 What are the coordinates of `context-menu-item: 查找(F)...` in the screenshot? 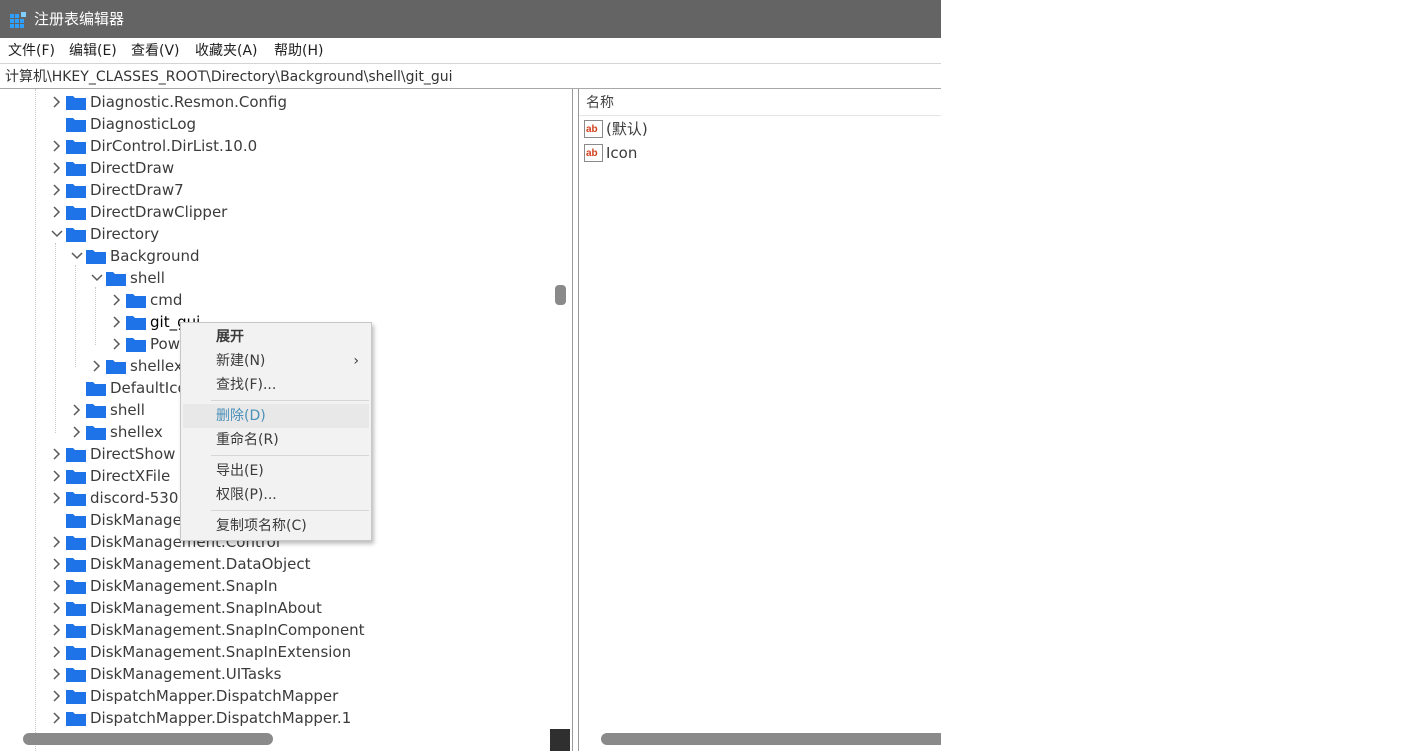 It's located at (276, 385).